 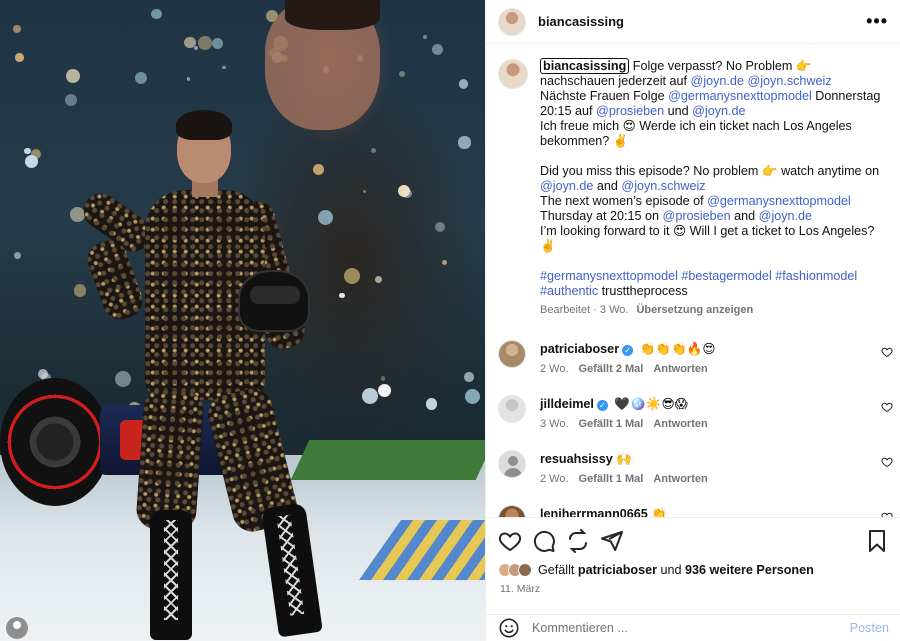 I want to click on emoji-icon, so click(x=509, y=628).